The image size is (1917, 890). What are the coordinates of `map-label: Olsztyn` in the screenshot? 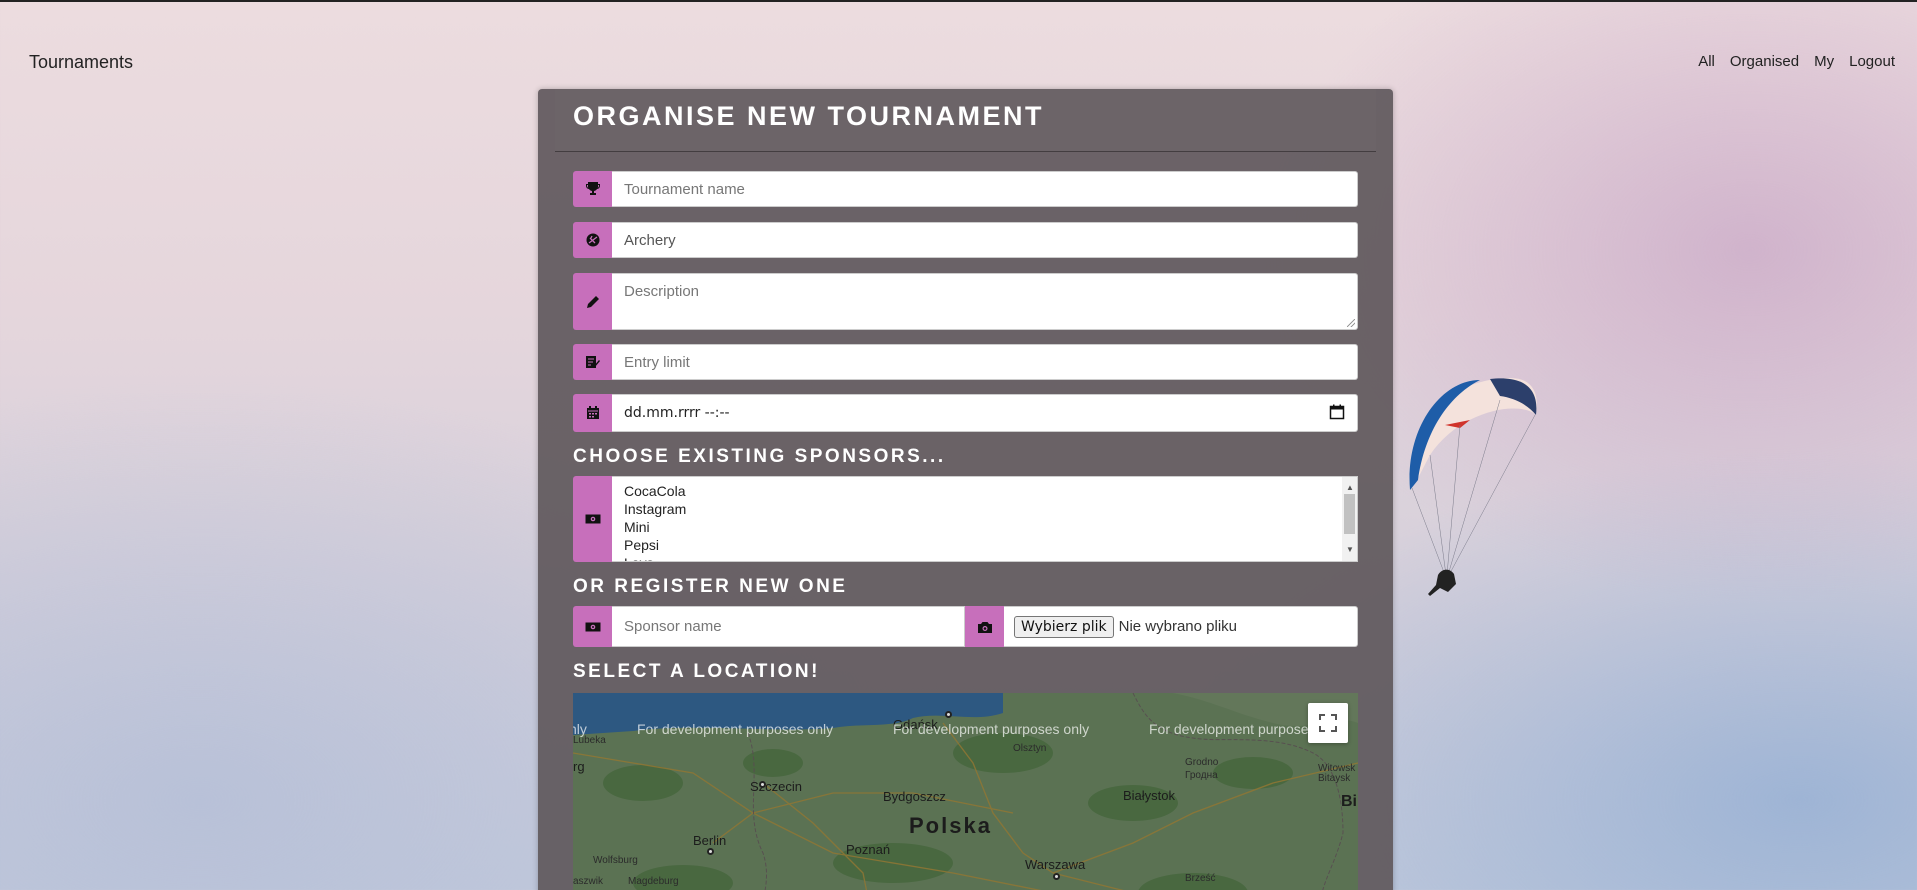 It's located at (1030, 748).